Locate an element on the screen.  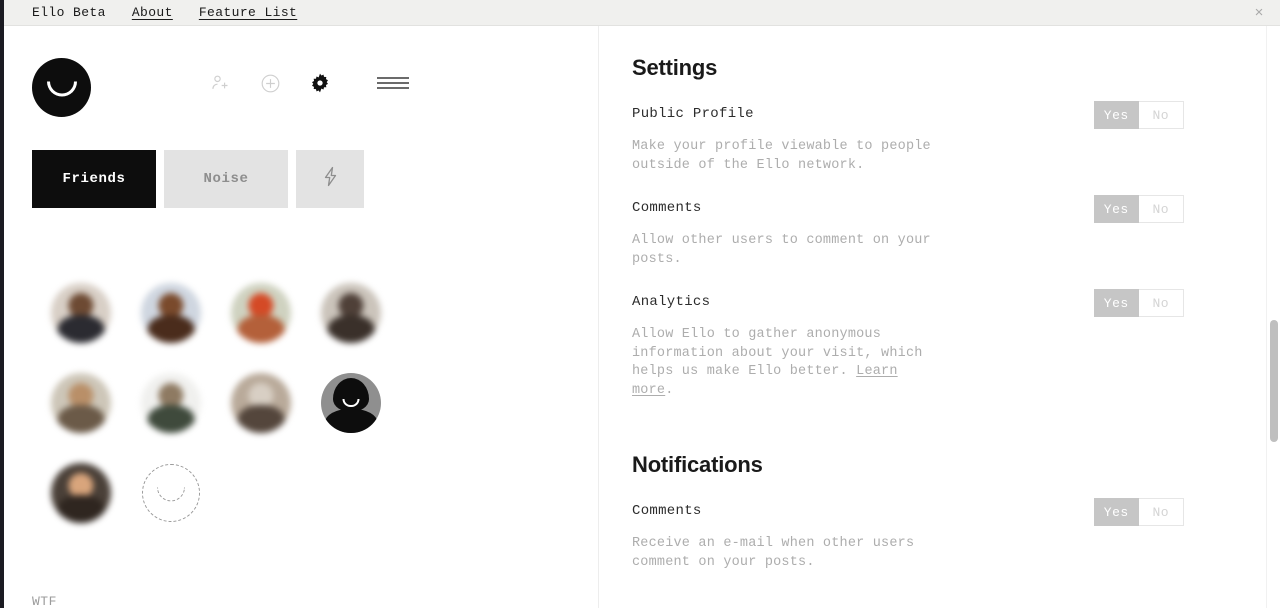
profile-header is located at coordinates (302, 93).